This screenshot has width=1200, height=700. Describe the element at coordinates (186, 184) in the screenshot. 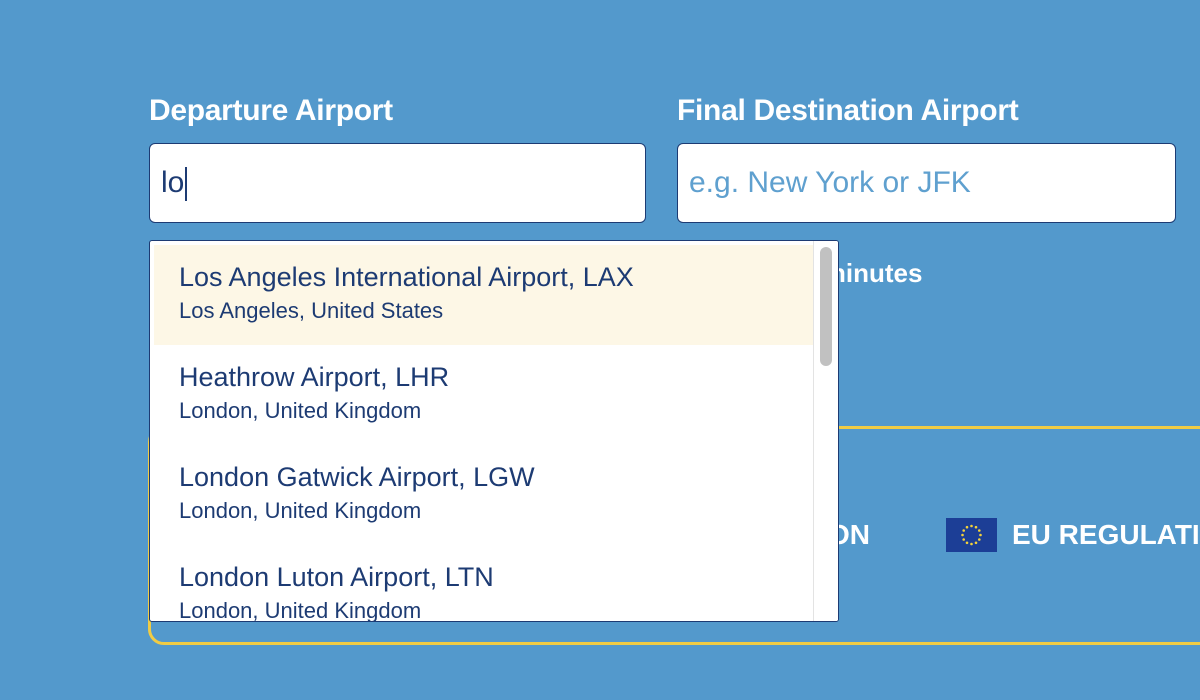

I see `text-caret` at that location.